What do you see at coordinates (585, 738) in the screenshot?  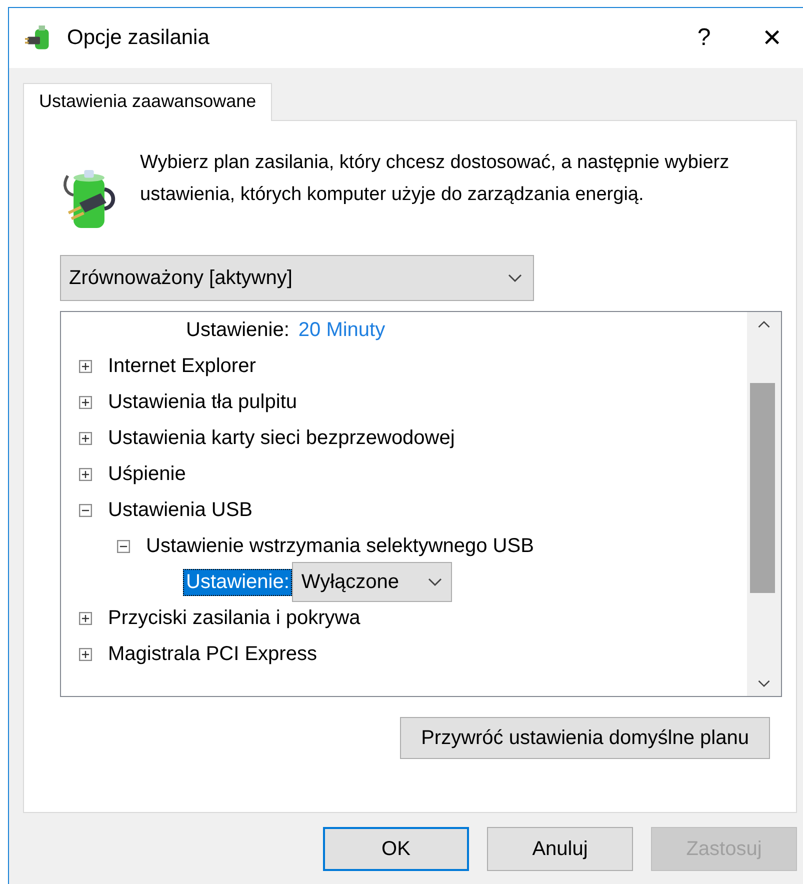 I see `restore-defaults-button: Przywróć ustawienia domyślne planu` at bounding box center [585, 738].